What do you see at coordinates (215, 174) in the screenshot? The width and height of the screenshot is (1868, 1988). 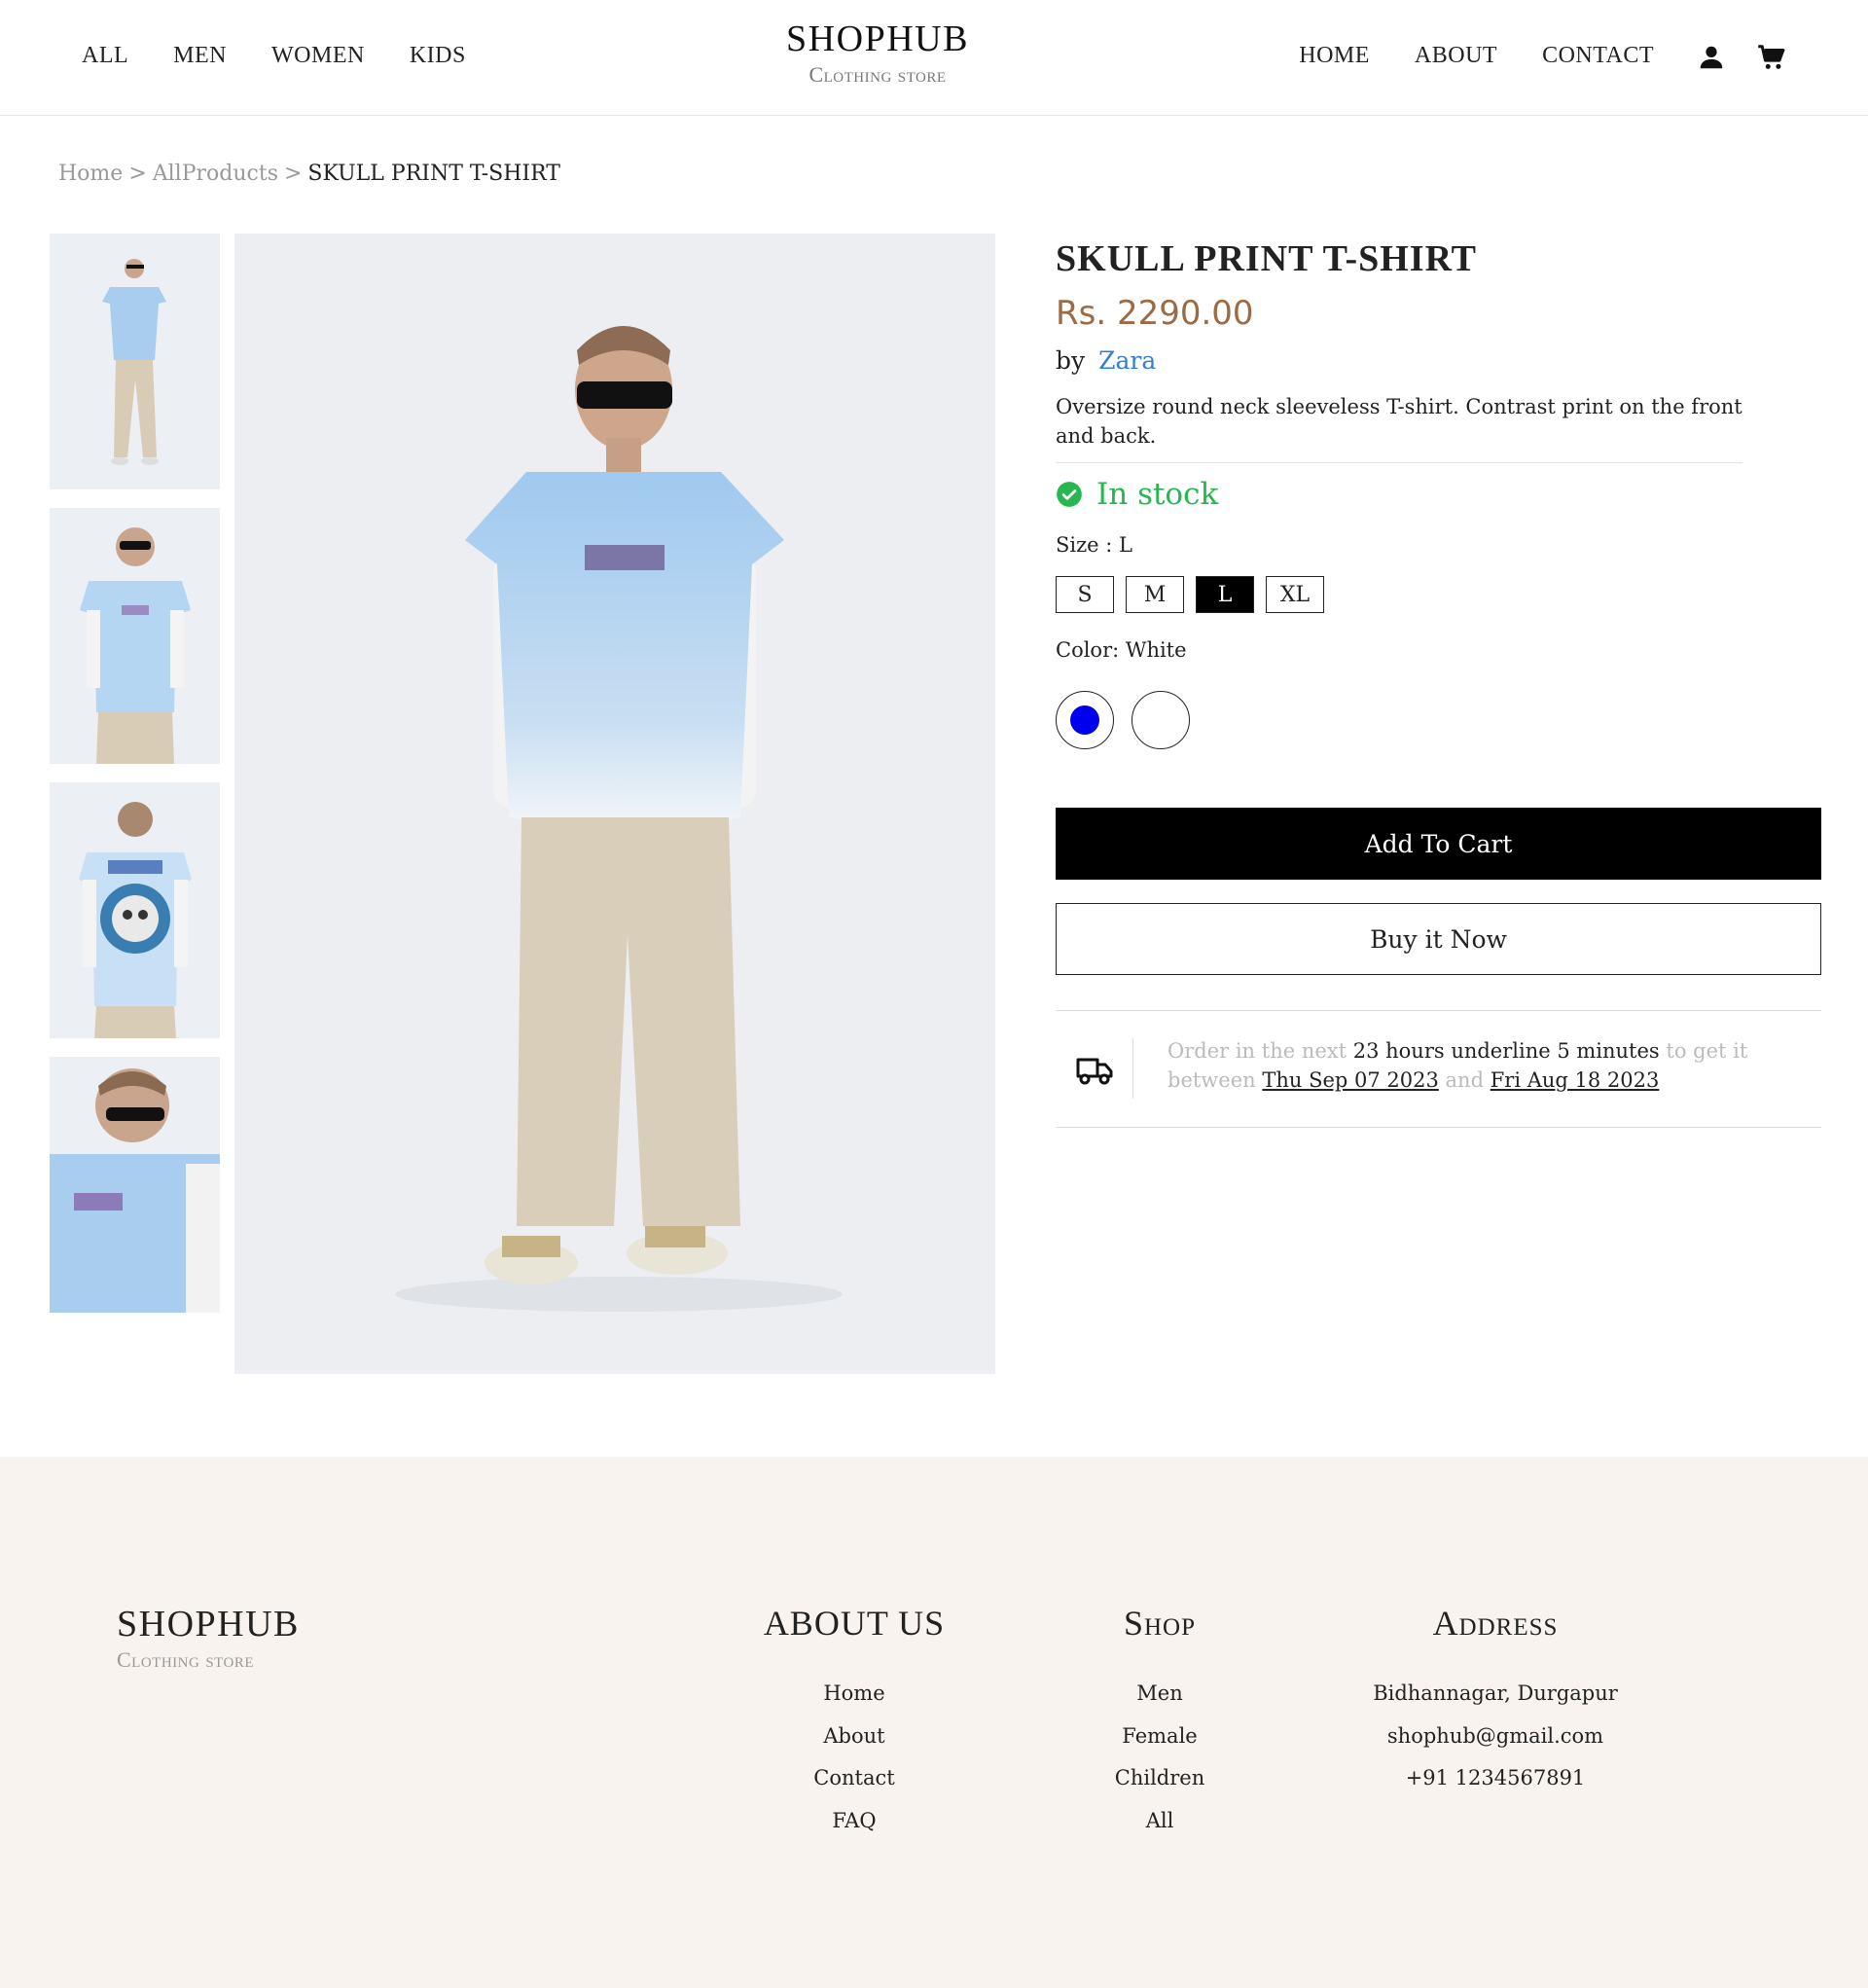 I see `breadcrumb-all-products: AllProducts` at bounding box center [215, 174].